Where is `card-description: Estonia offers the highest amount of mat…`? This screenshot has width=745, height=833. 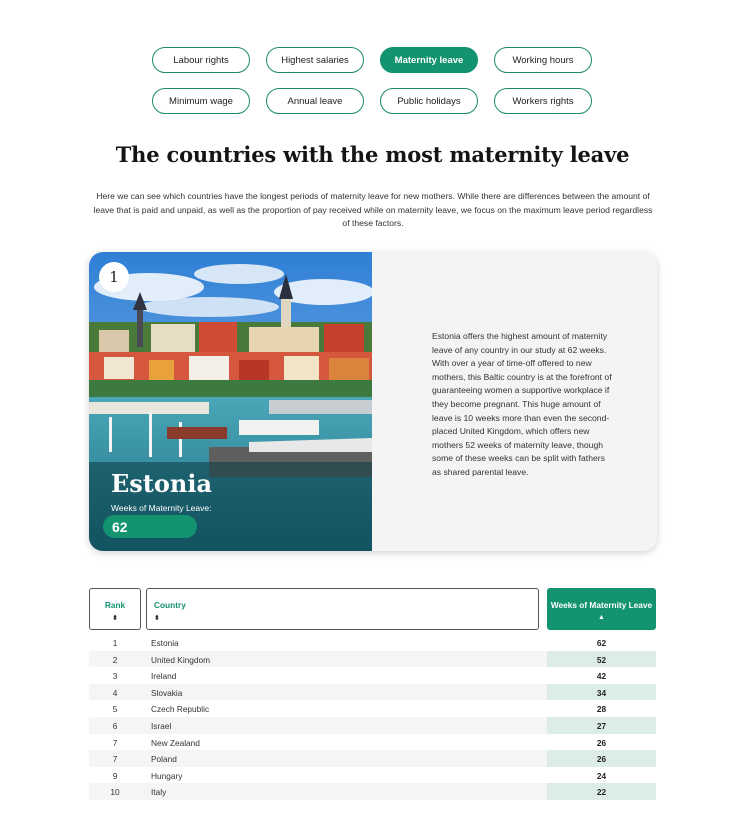 card-description: Estonia offers the highest amount of mat… is located at coordinates (522, 404).